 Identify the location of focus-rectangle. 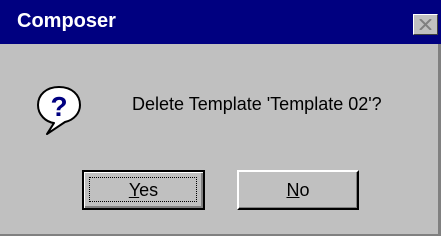
(143, 189).